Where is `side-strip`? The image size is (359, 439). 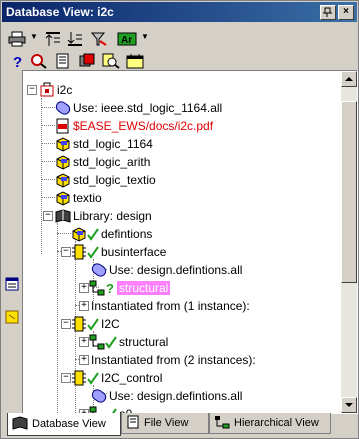
side-strip is located at coordinates (13, 239).